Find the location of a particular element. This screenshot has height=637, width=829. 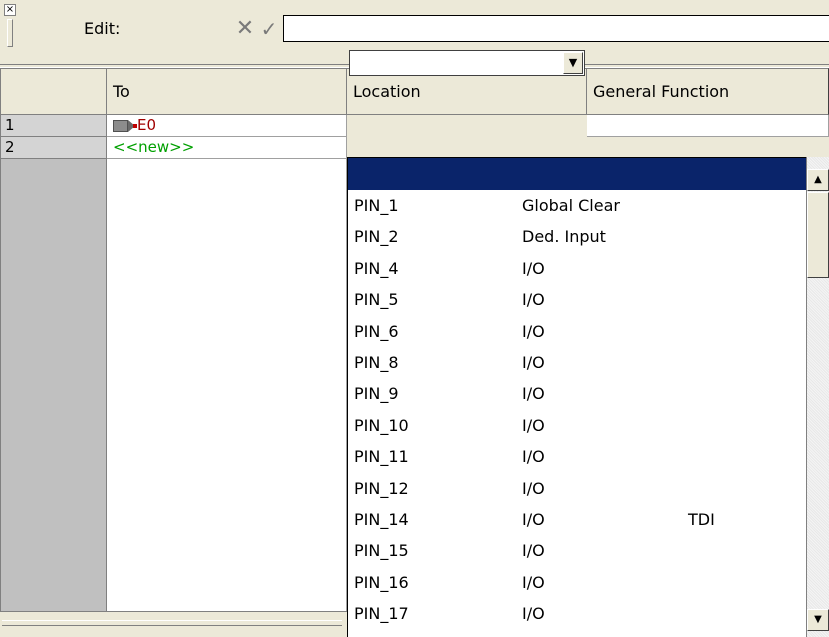

column-header-general-function: General Function is located at coordinates (708, 91).